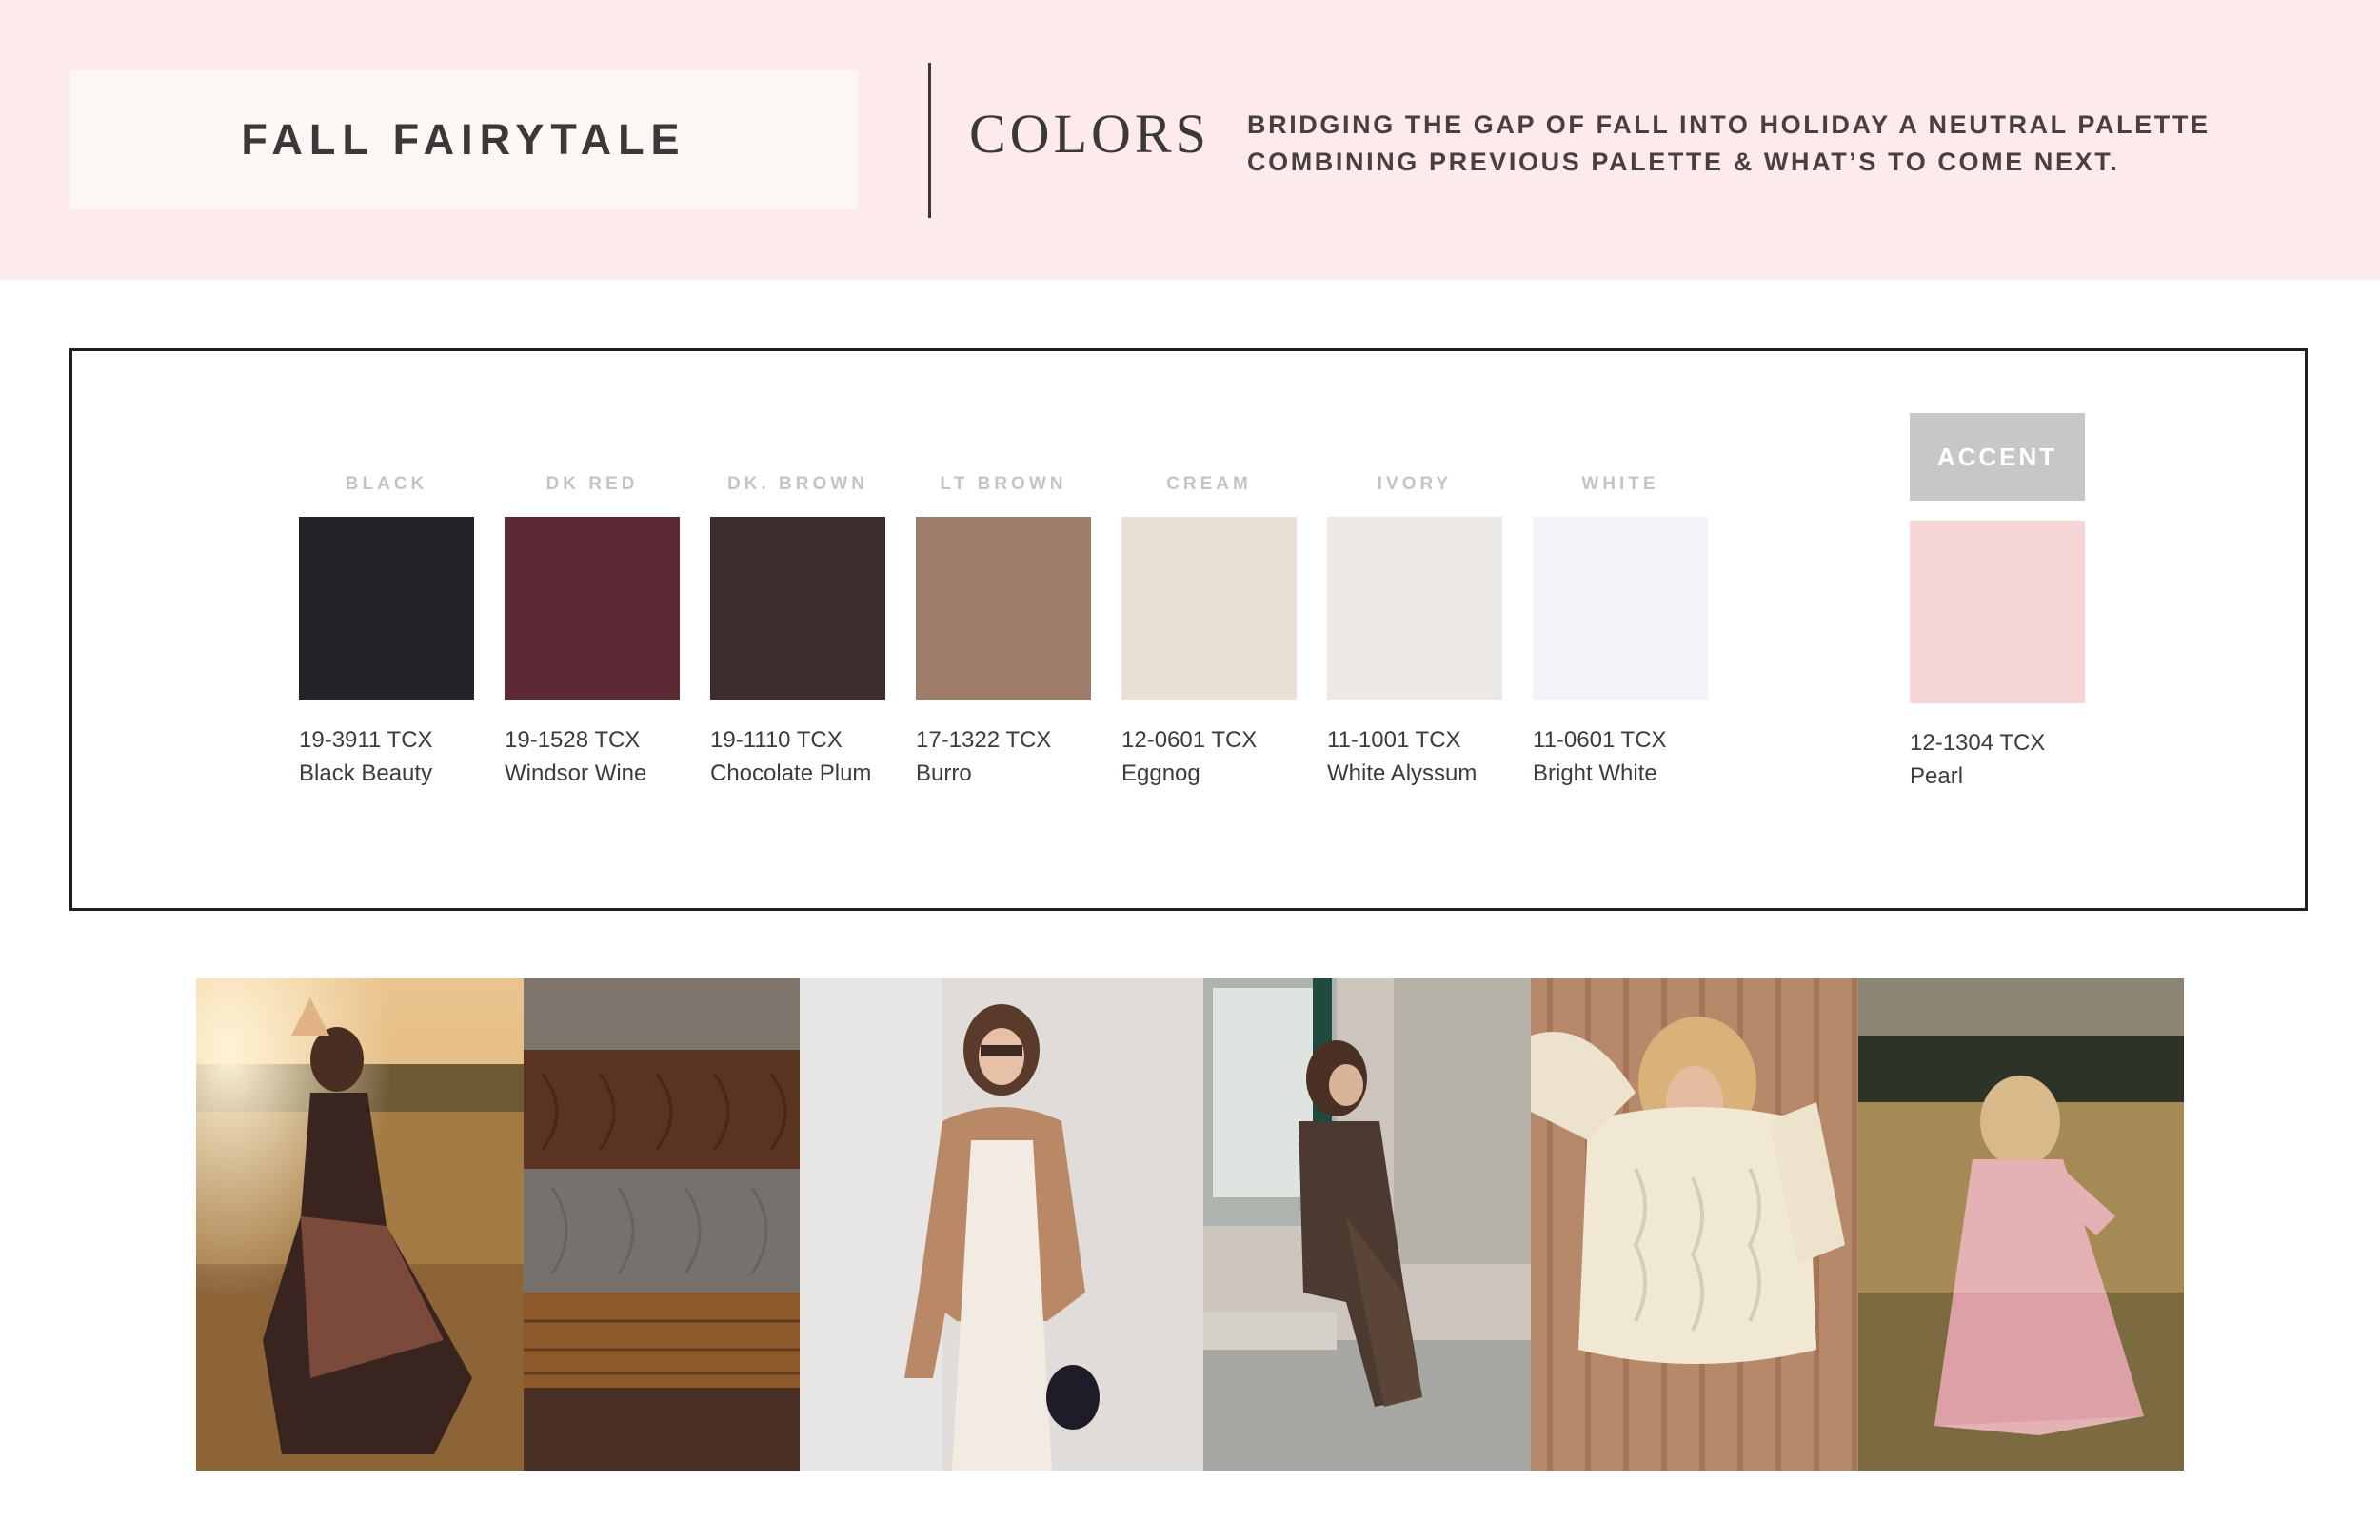  I want to click on accent-badge: ACCENT, so click(1997, 457).